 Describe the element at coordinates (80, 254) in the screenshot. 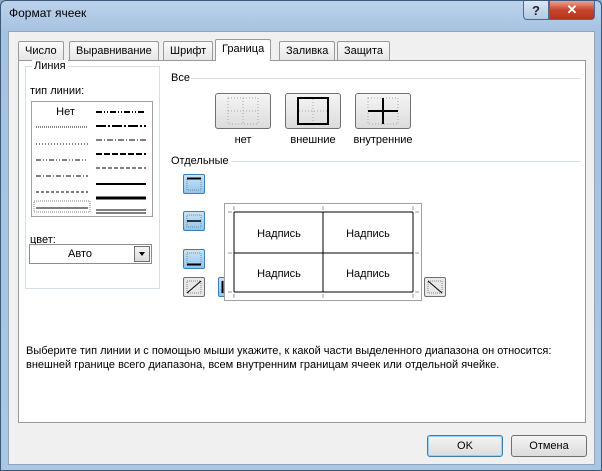

I see `color-dropdown-value: Авто` at that location.